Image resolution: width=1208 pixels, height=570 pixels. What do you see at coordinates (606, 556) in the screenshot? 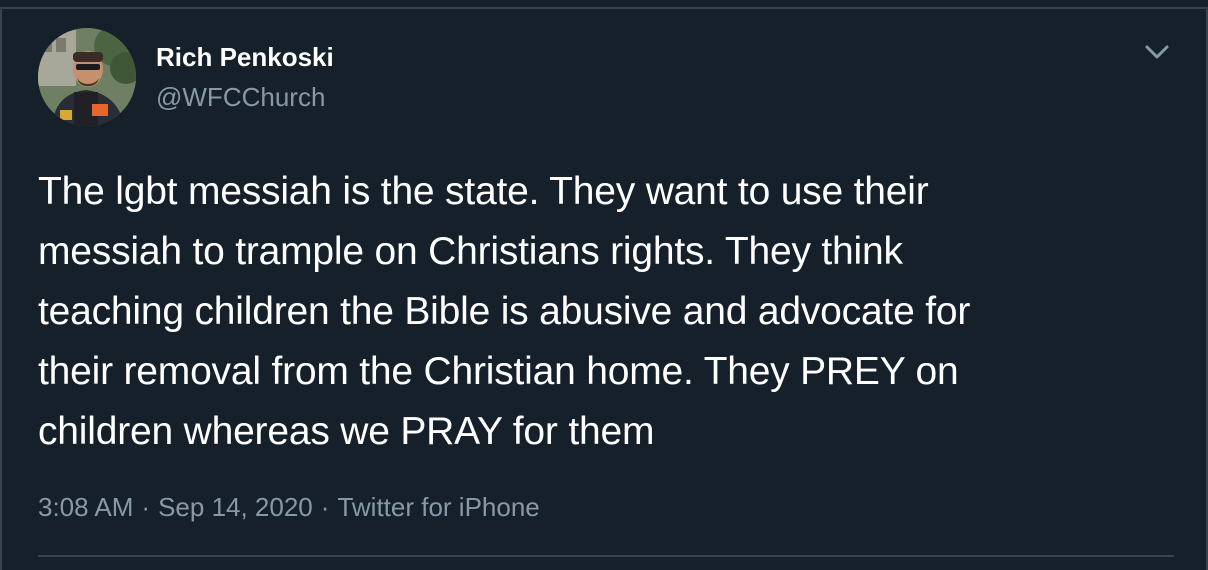
I see `bottom-divider` at bounding box center [606, 556].